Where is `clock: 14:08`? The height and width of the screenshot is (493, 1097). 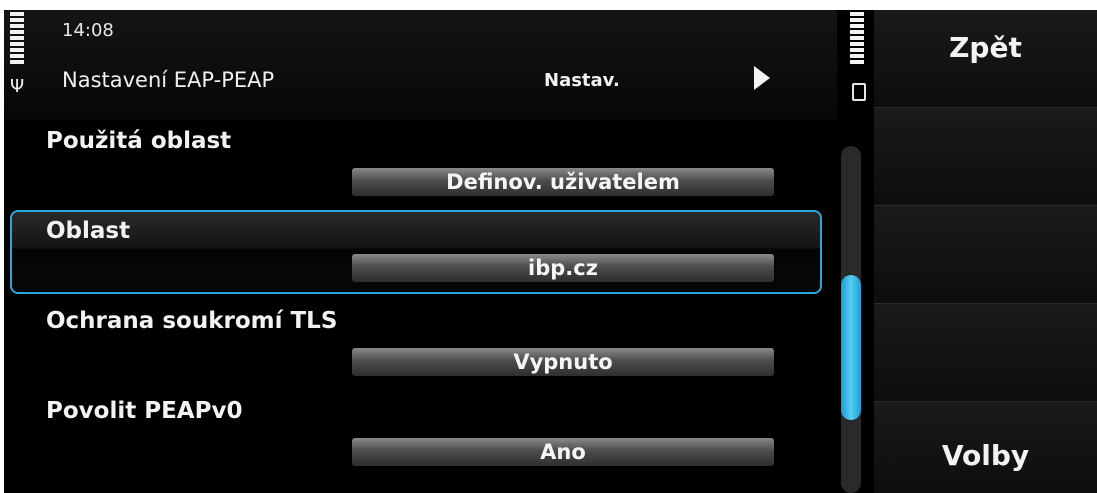
clock: 14:08 is located at coordinates (88, 30).